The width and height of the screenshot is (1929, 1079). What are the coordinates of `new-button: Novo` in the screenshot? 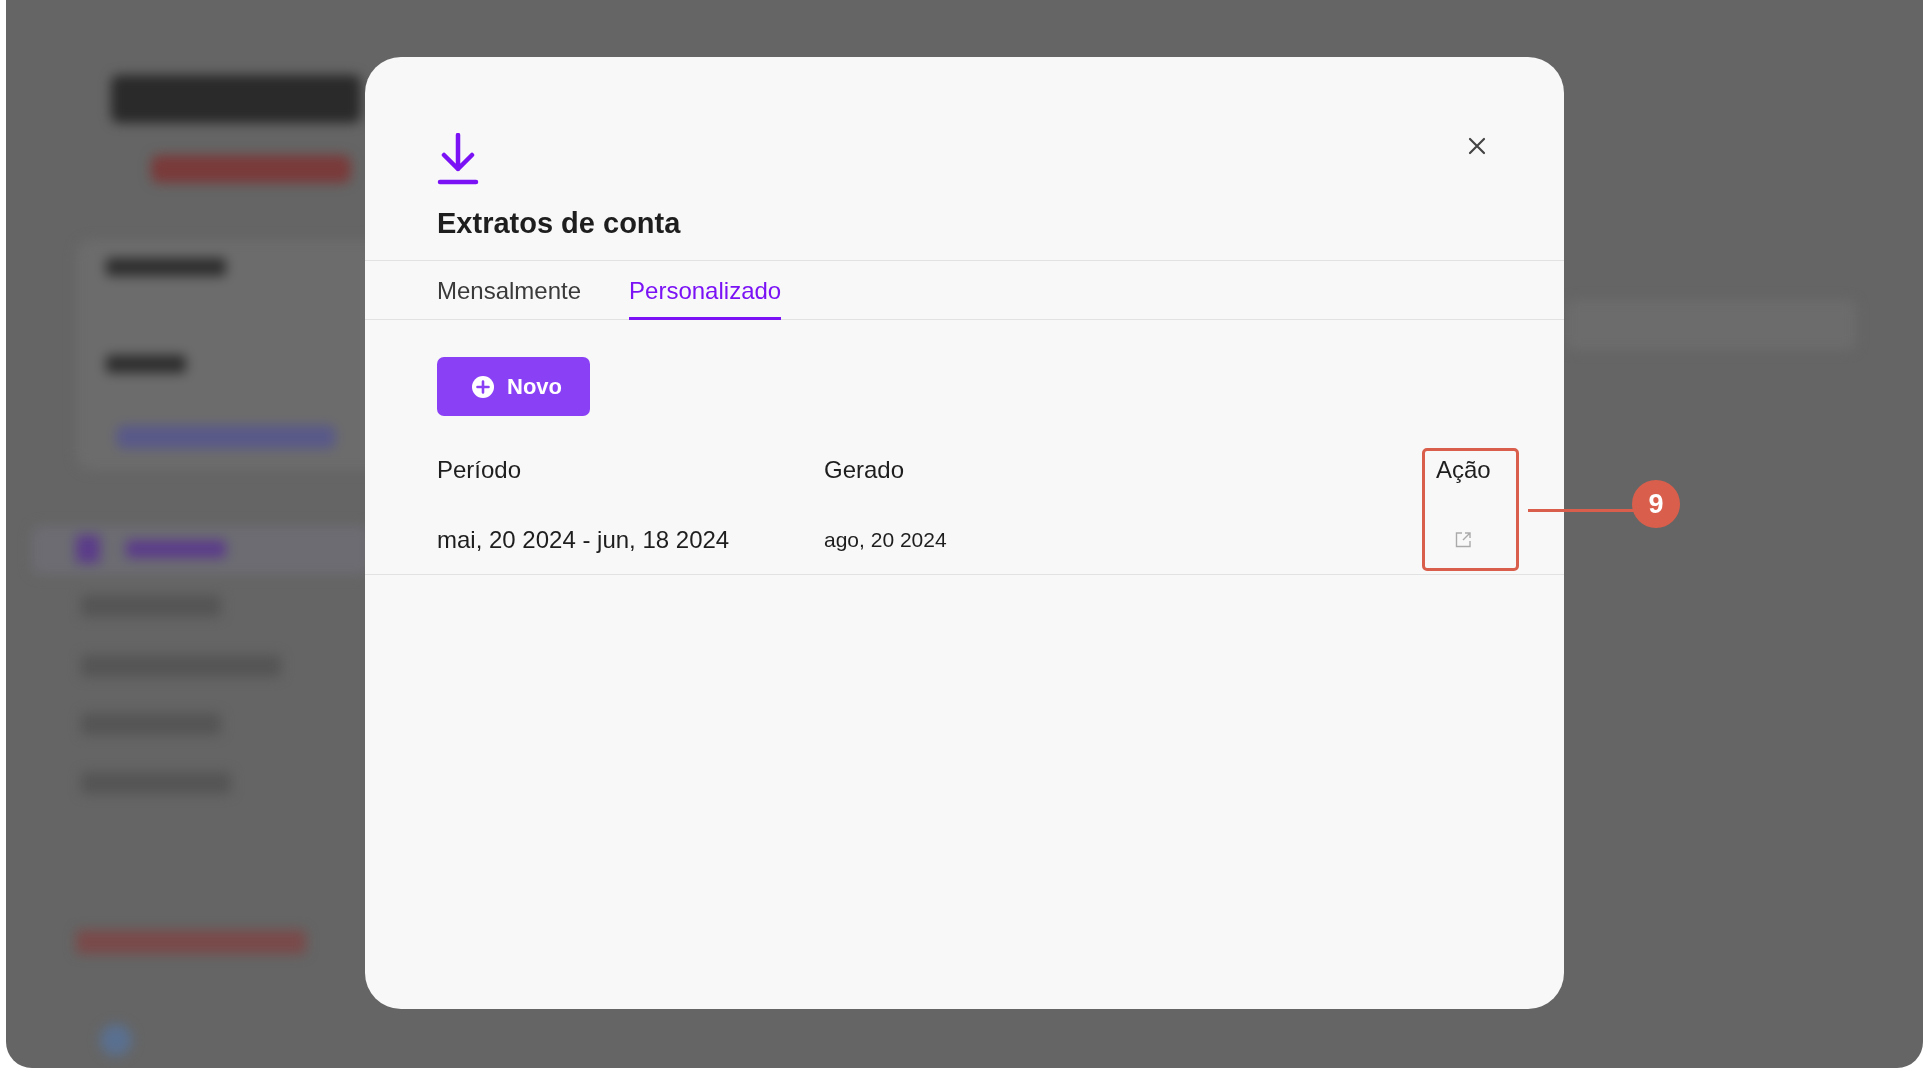 It's located at (513, 386).